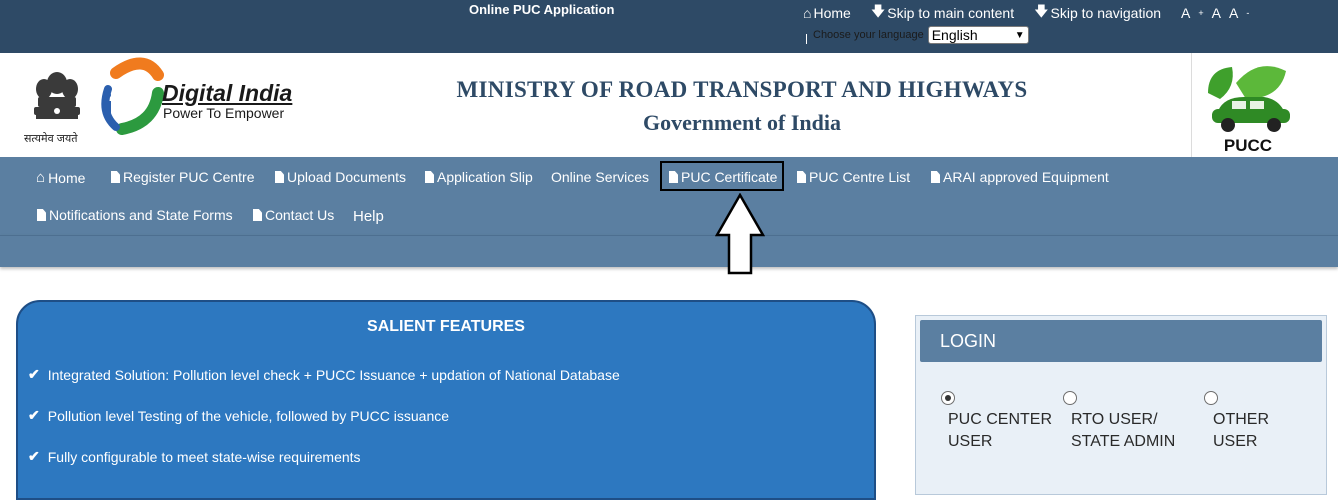  I want to click on divider, so click(806, 39).